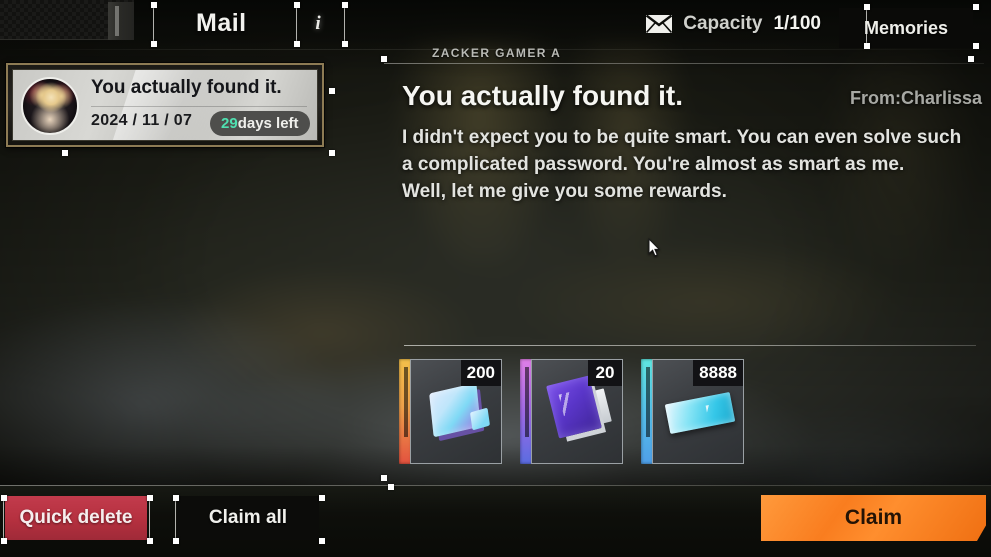 The width and height of the screenshot is (991, 557). I want to click on info-icon: i, so click(318, 24).